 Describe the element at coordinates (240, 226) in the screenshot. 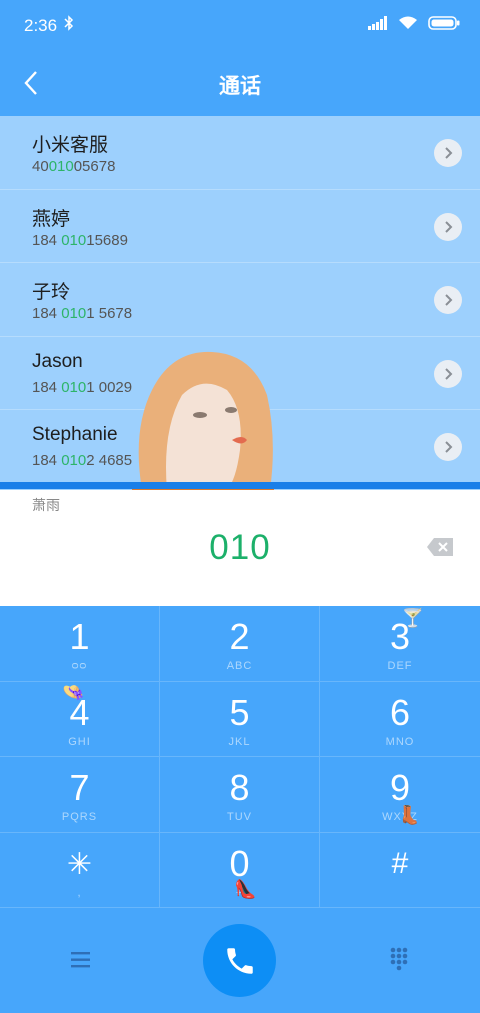

I see `list-item: 燕婷 184 01015689` at that location.